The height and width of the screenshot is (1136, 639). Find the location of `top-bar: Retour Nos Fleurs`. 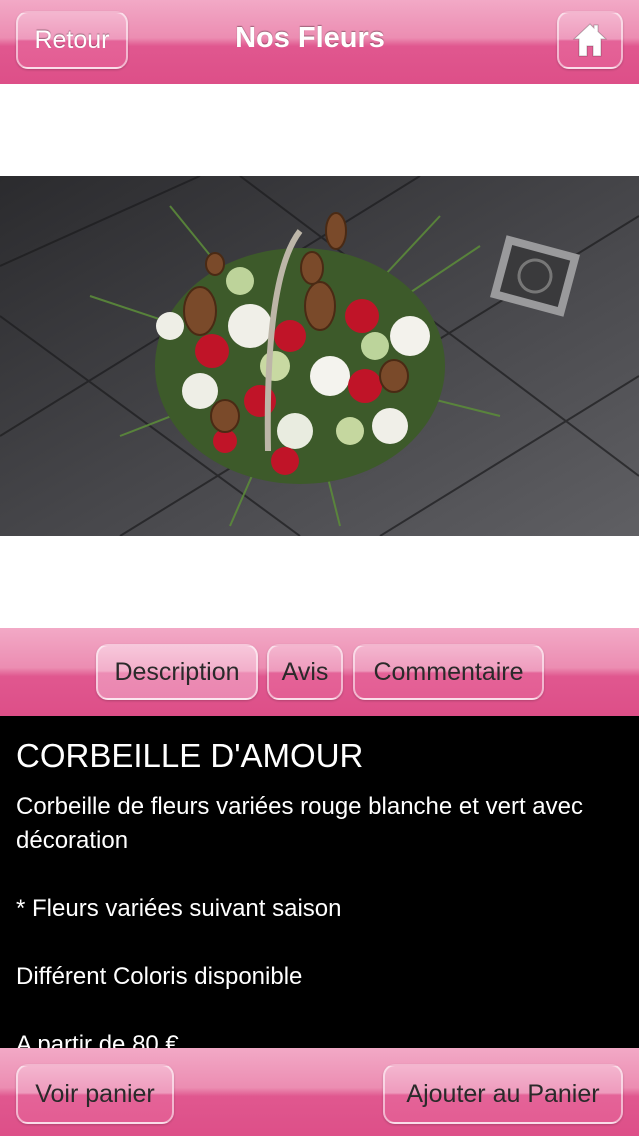

top-bar: Retour Nos Fleurs is located at coordinates (319, 42).